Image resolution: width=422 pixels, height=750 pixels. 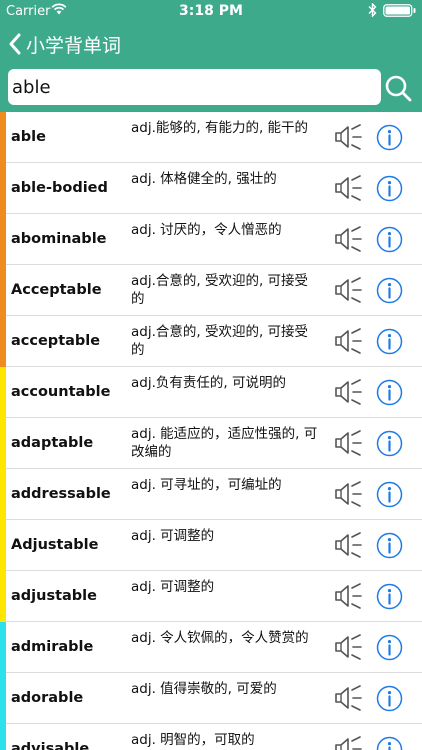 What do you see at coordinates (211, 239) in the screenshot?
I see `word-row: abominable adj. 讨厌的，令人憎恶的` at bounding box center [211, 239].